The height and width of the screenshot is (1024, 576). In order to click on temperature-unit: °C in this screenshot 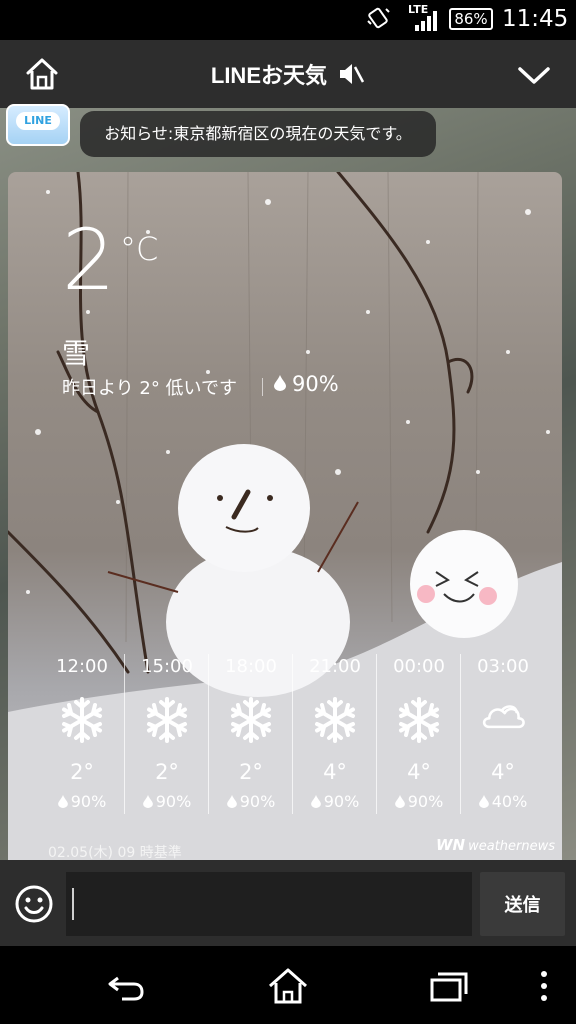, I will do `click(139, 249)`.